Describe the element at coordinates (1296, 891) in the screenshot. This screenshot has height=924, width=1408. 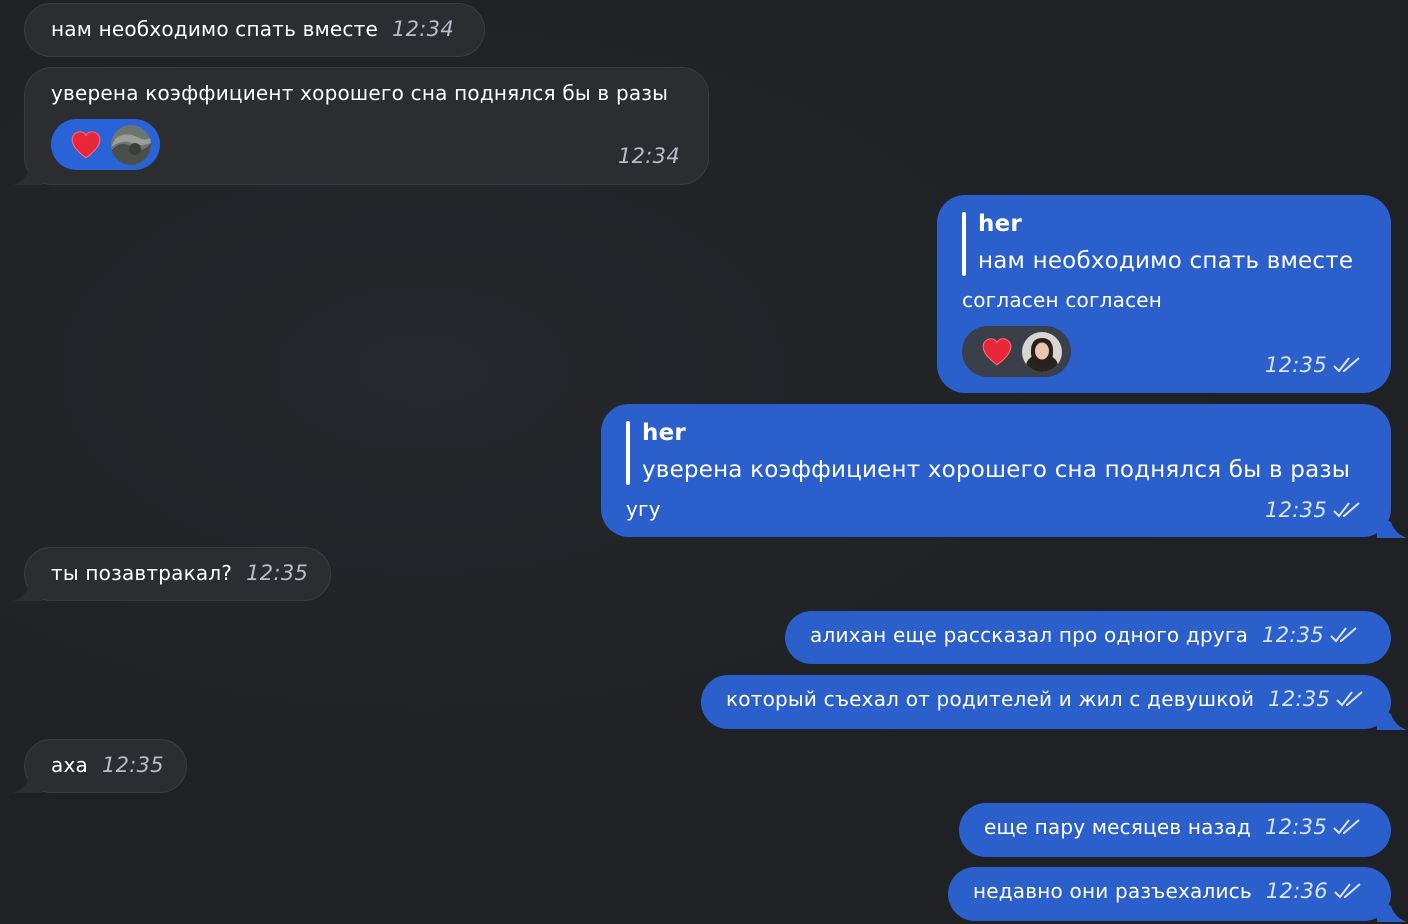
I see `message-time: 12:36` at that location.